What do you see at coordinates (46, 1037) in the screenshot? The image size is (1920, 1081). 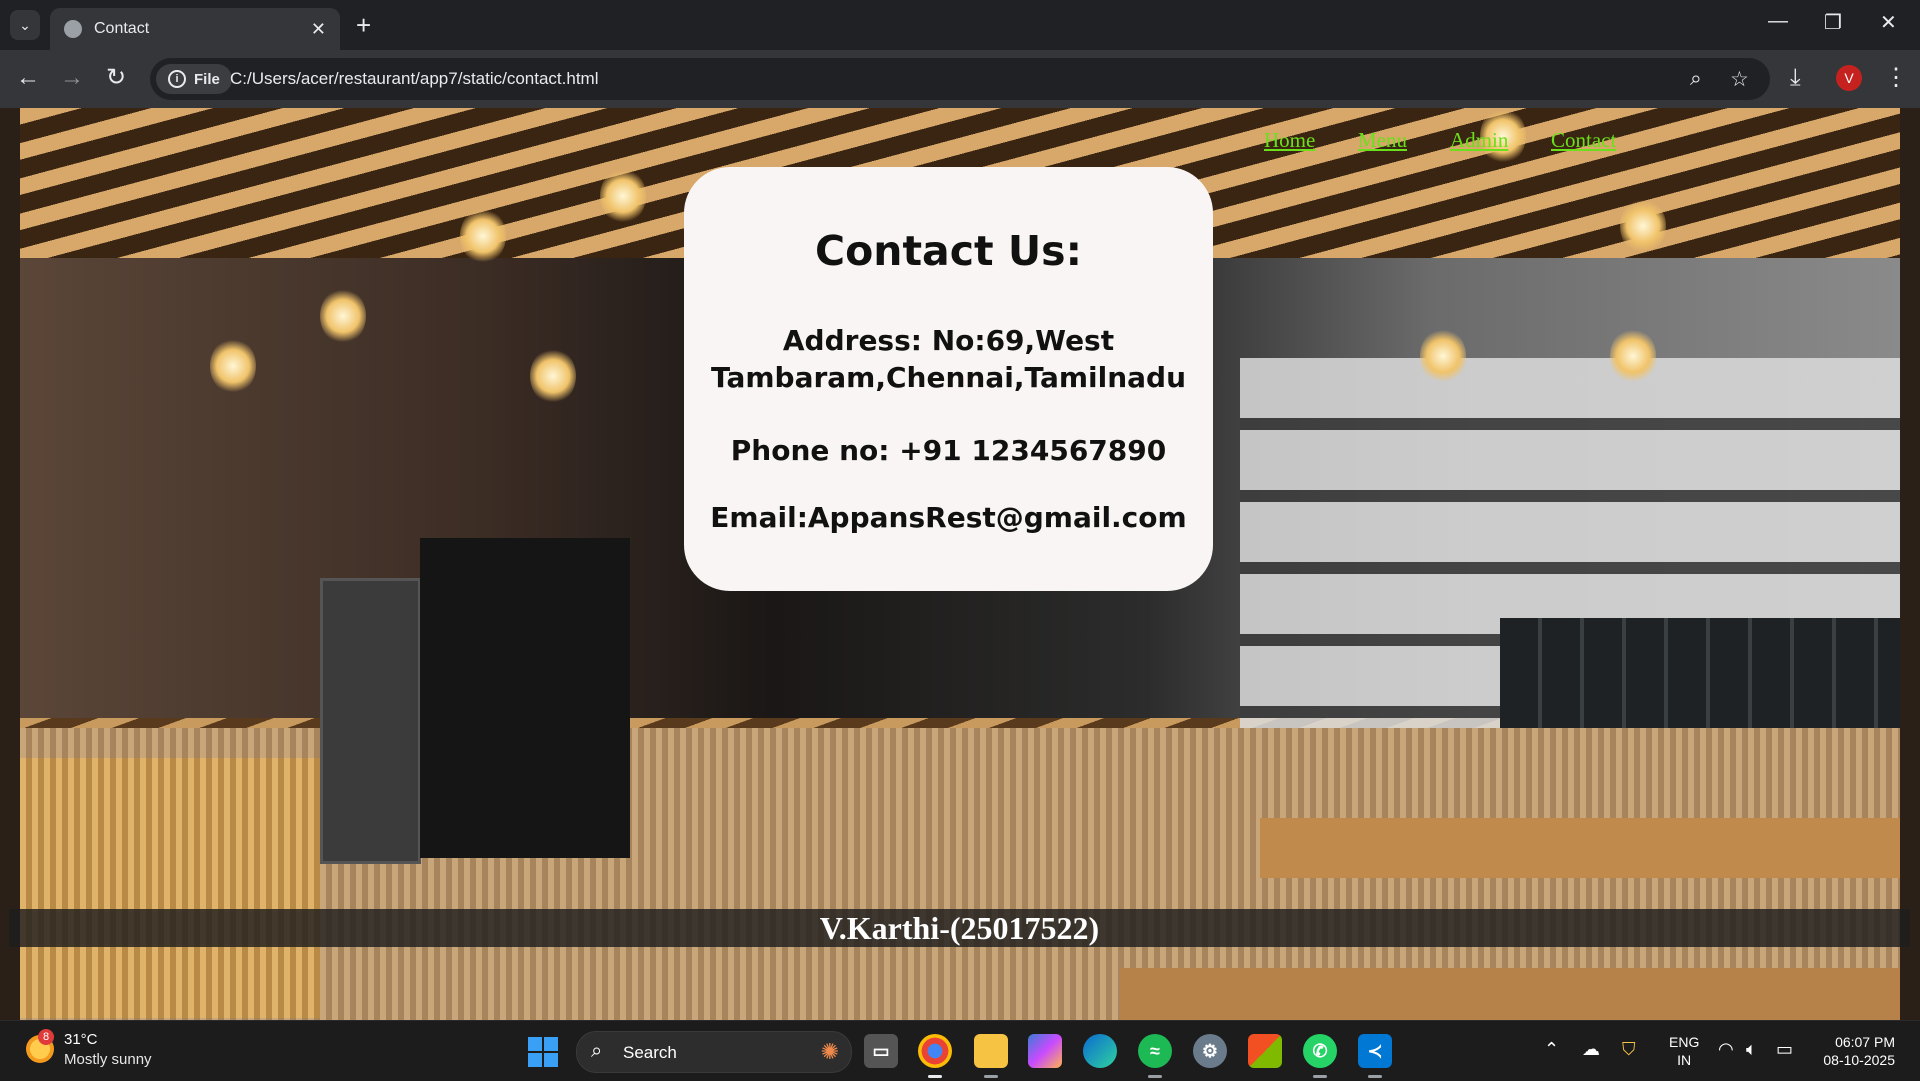 I see `weather-badge: 8` at bounding box center [46, 1037].